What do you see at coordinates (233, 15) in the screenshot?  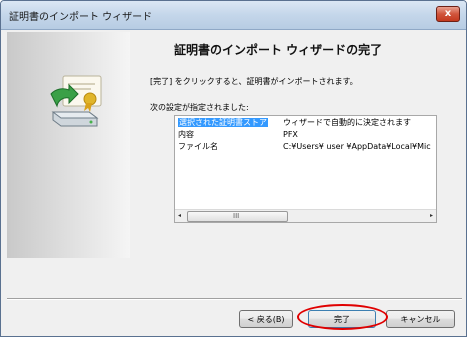 I see `title-bar: 証明書のインポート ウィザード x` at bounding box center [233, 15].